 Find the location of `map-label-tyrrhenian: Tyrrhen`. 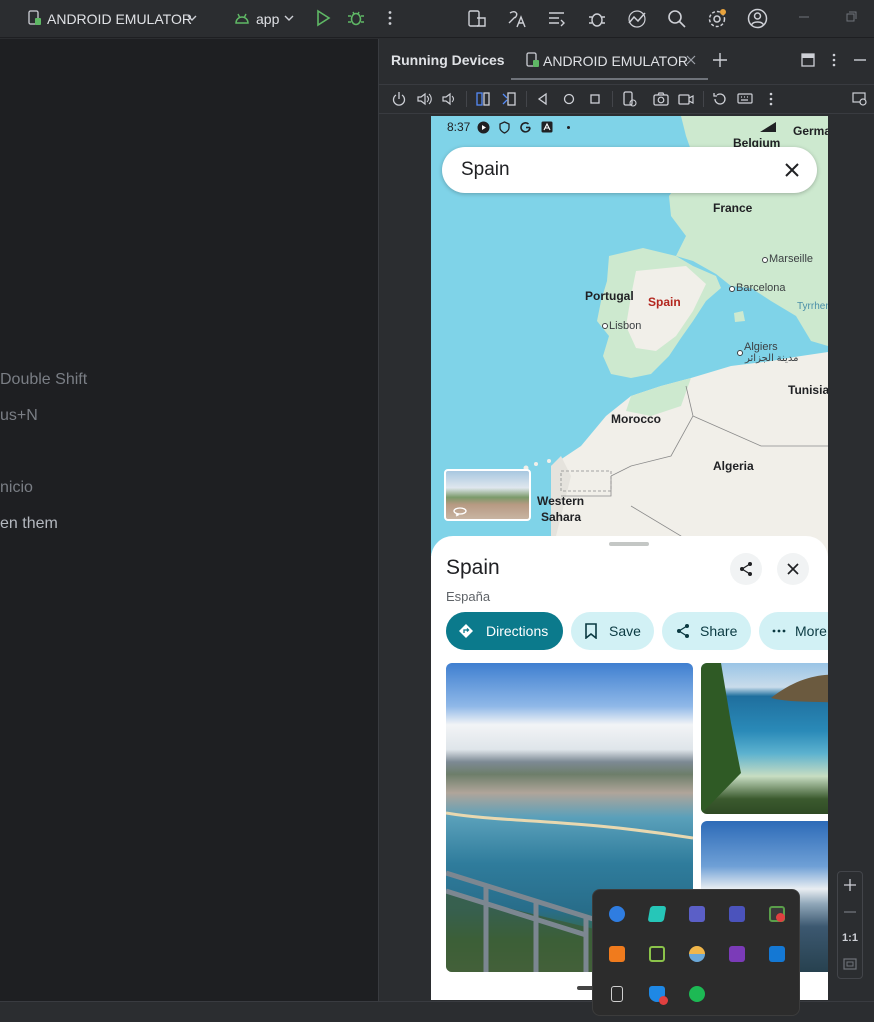

map-label-tyrrhenian: Tyrrhen is located at coordinates (812, 306).